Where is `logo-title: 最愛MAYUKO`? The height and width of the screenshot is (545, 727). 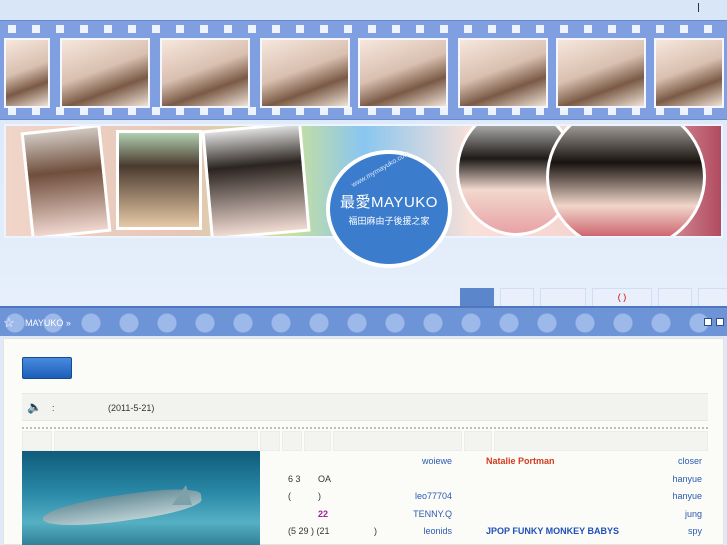
logo-title: 最愛MAYUKO is located at coordinates (389, 202).